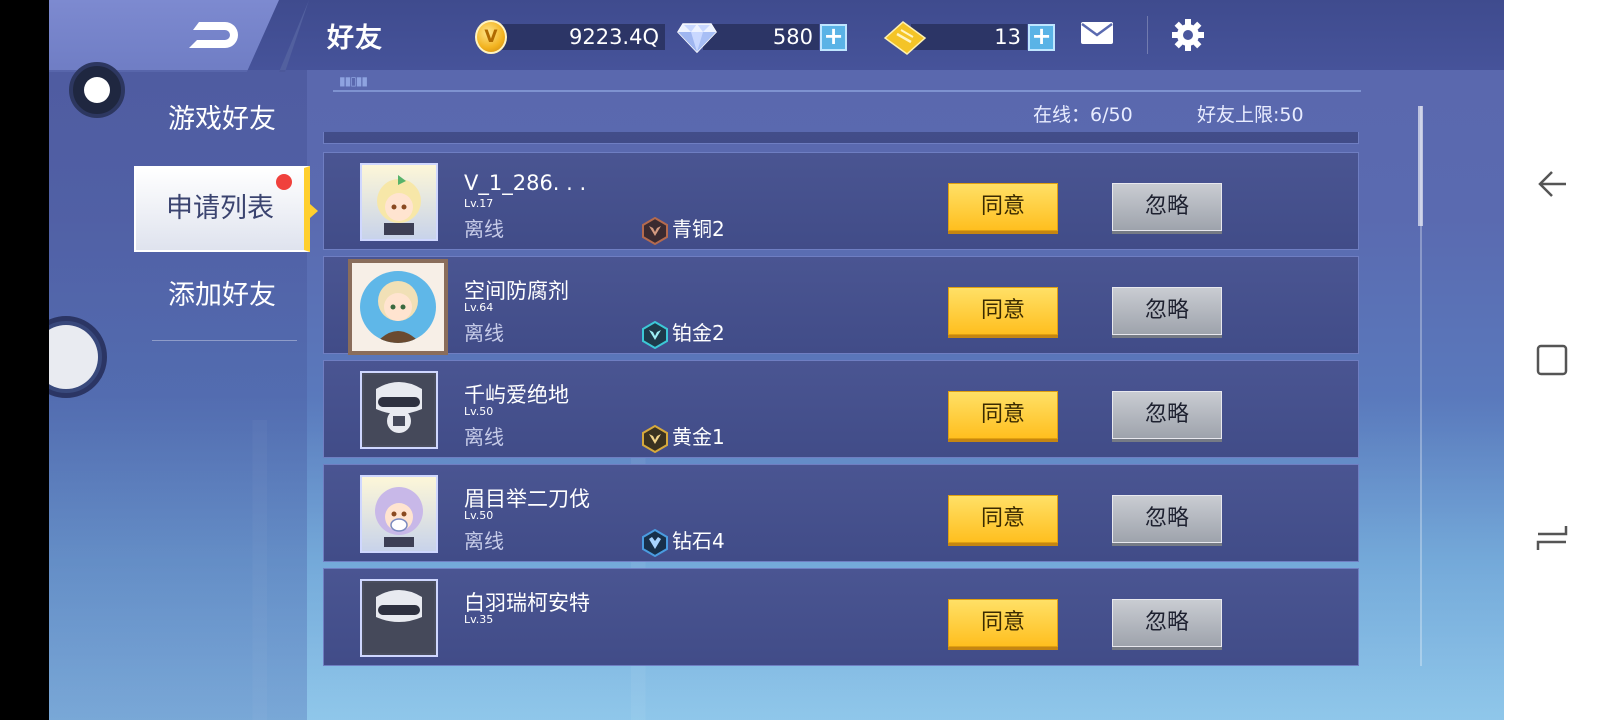 This screenshot has width=1600, height=720. I want to click on recents-icon, so click(1552, 360).